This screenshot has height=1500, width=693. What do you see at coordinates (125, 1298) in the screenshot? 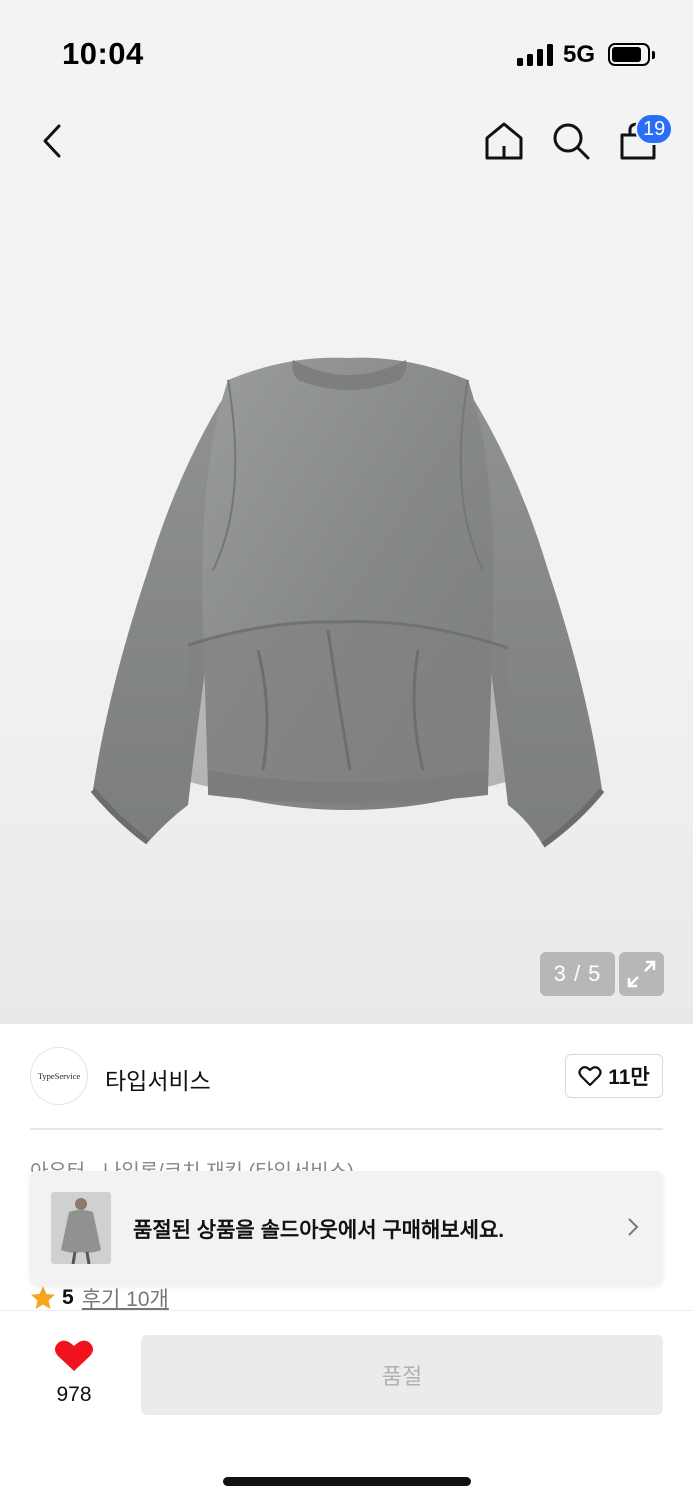
I see `review-link: 후기 10개` at bounding box center [125, 1298].